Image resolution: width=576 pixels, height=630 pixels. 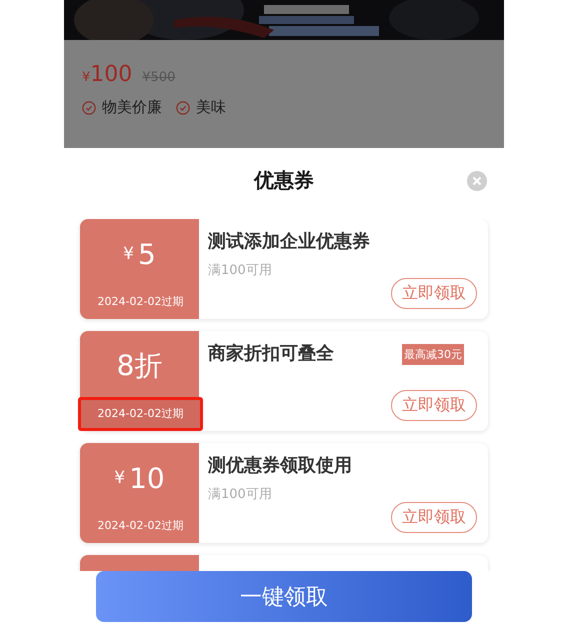 What do you see at coordinates (211, 107) in the screenshot?
I see `tag-label: 美味` at bounding box center [211, 107].